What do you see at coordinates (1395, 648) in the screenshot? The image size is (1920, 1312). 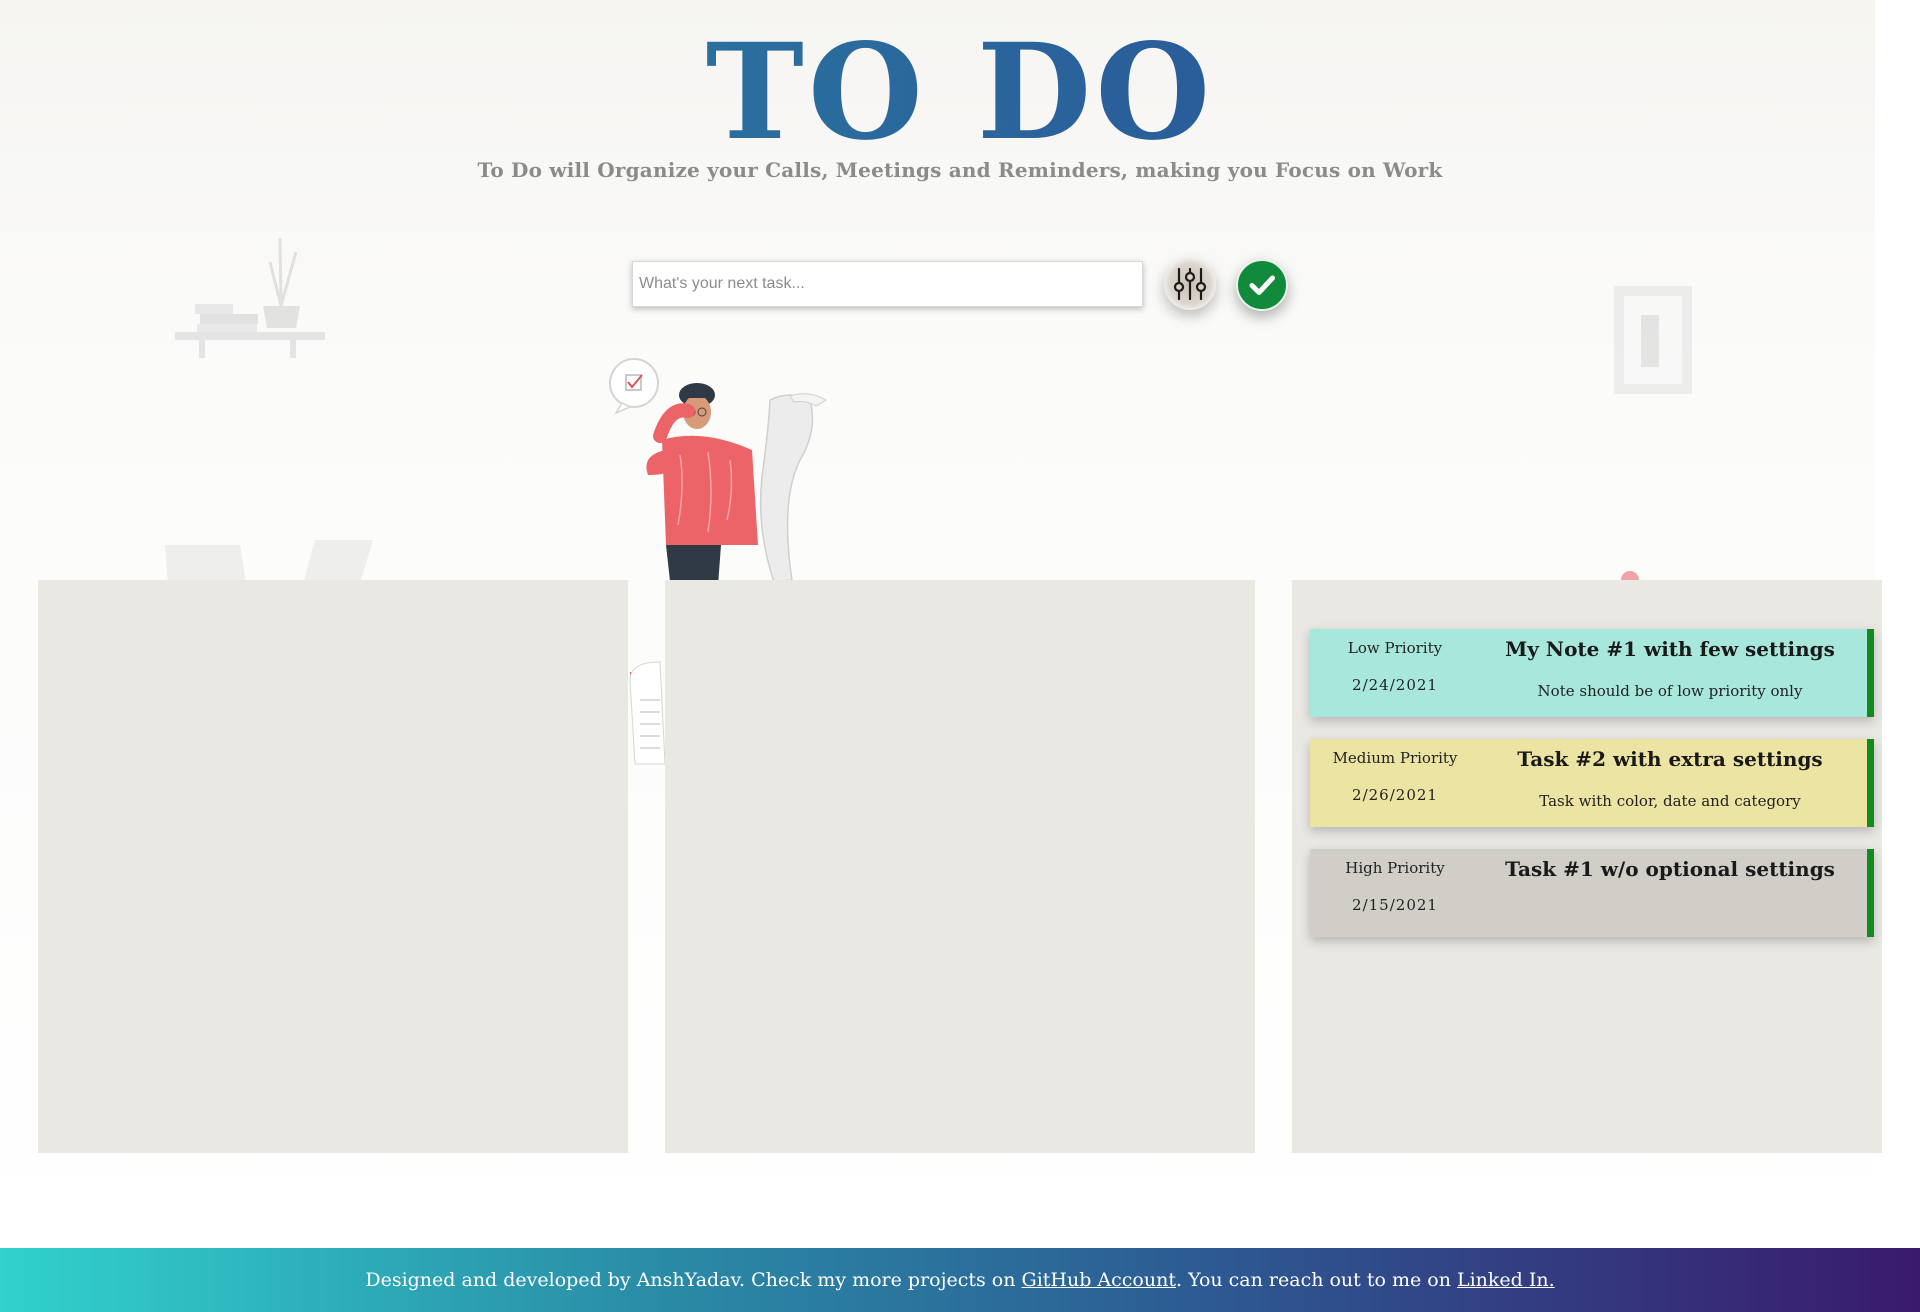 I see `task-priority: Low Priority` at bounding box center [1395, 648].